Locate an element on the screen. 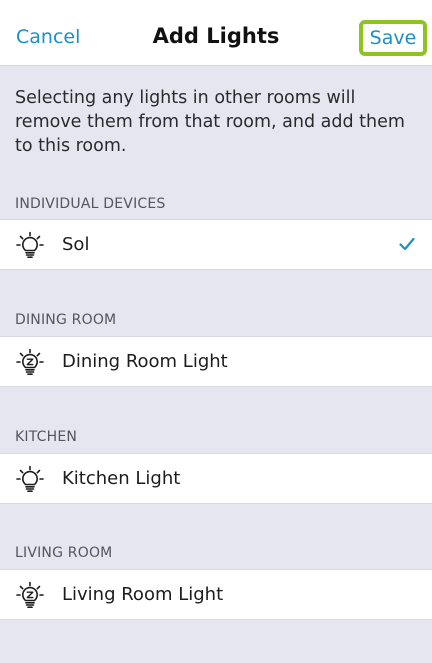 The image size is (432, 663). list-item-living-room-light: Living Room Light is located at coordinates (216, 594).